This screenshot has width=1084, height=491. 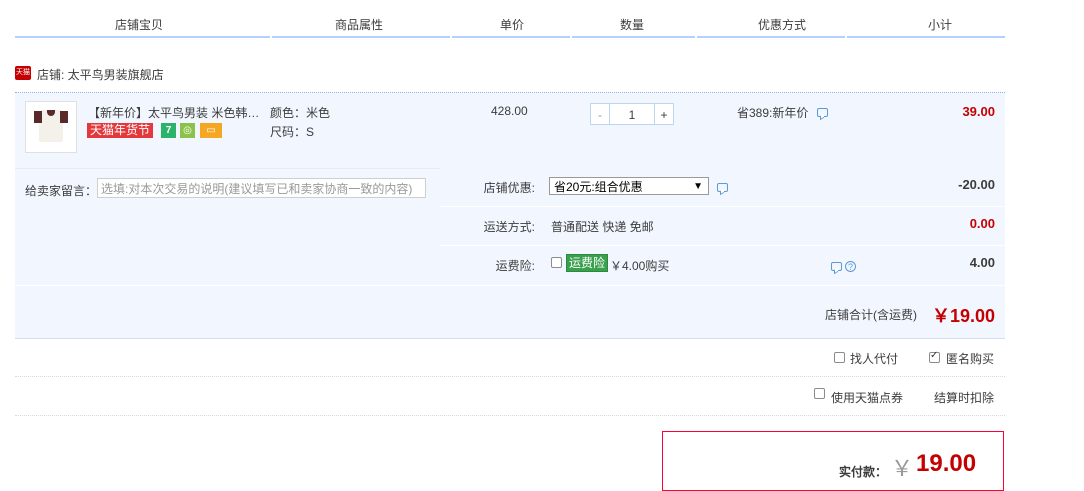 I want to click on extras-row-2: 使用天猫点券 结算时扣除, so click(x=510, y=396).